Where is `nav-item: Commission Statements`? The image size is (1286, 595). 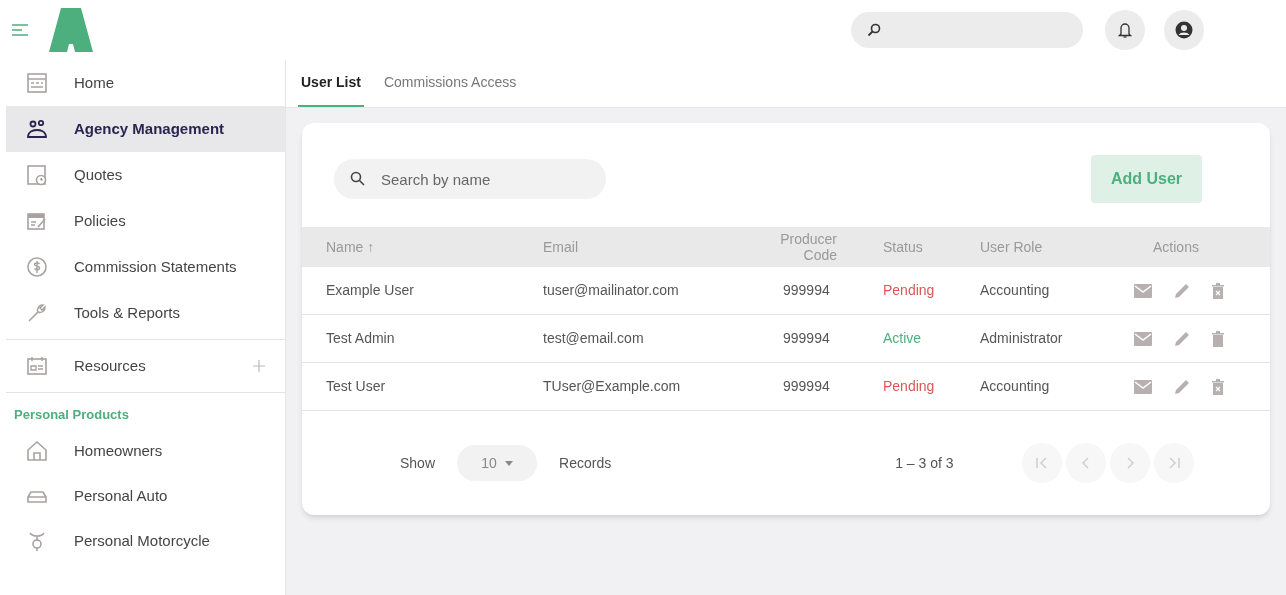
nav-item: Commission Statements is located at coordinates (145, 267).